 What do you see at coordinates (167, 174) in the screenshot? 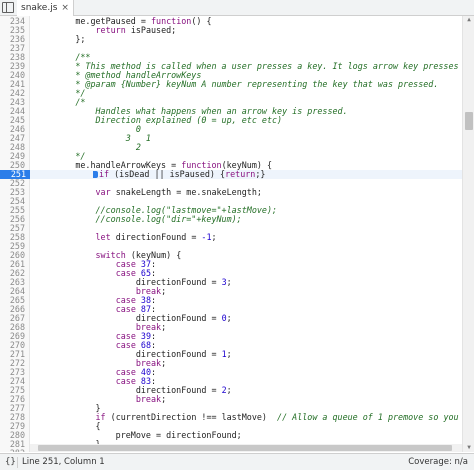
I see `code-token: (isDead || isPaused) {` at bounding box center [167, 174].